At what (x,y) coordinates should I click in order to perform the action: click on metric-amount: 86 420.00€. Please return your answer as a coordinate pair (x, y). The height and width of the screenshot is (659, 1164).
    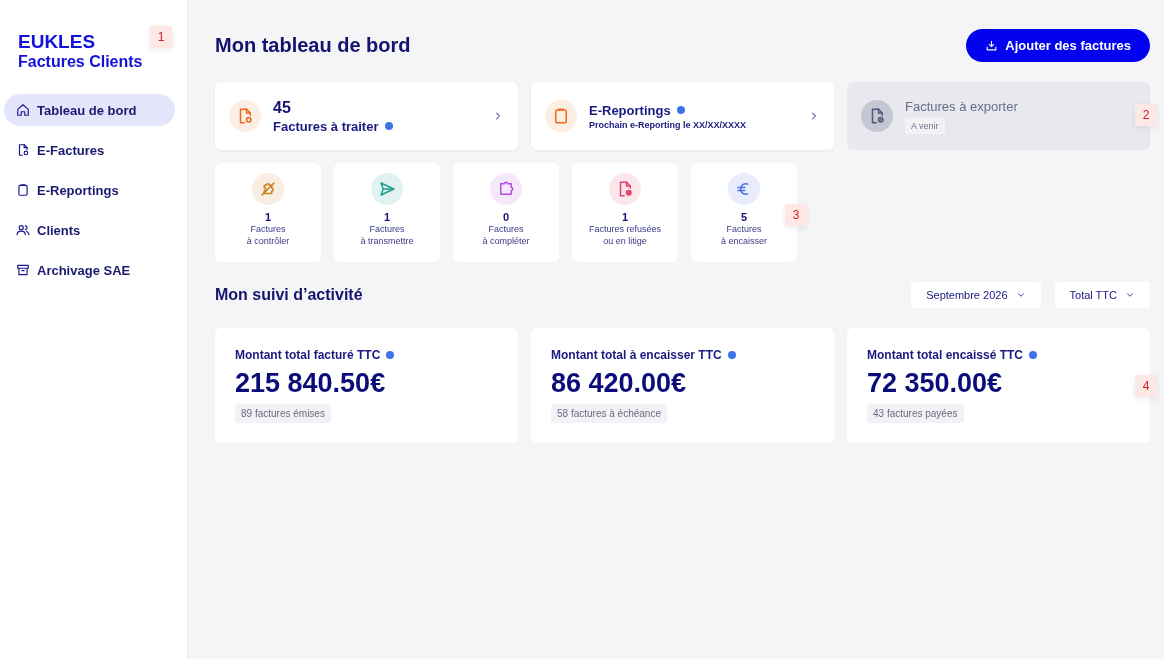
    Looking at the image, I should click on (619, 383).